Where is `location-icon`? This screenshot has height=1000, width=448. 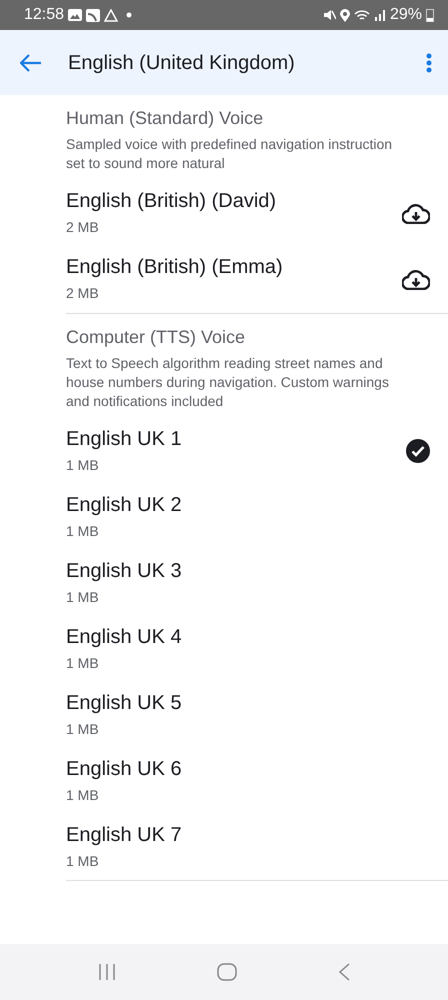
location-icon is located at coordinates (345, 15).